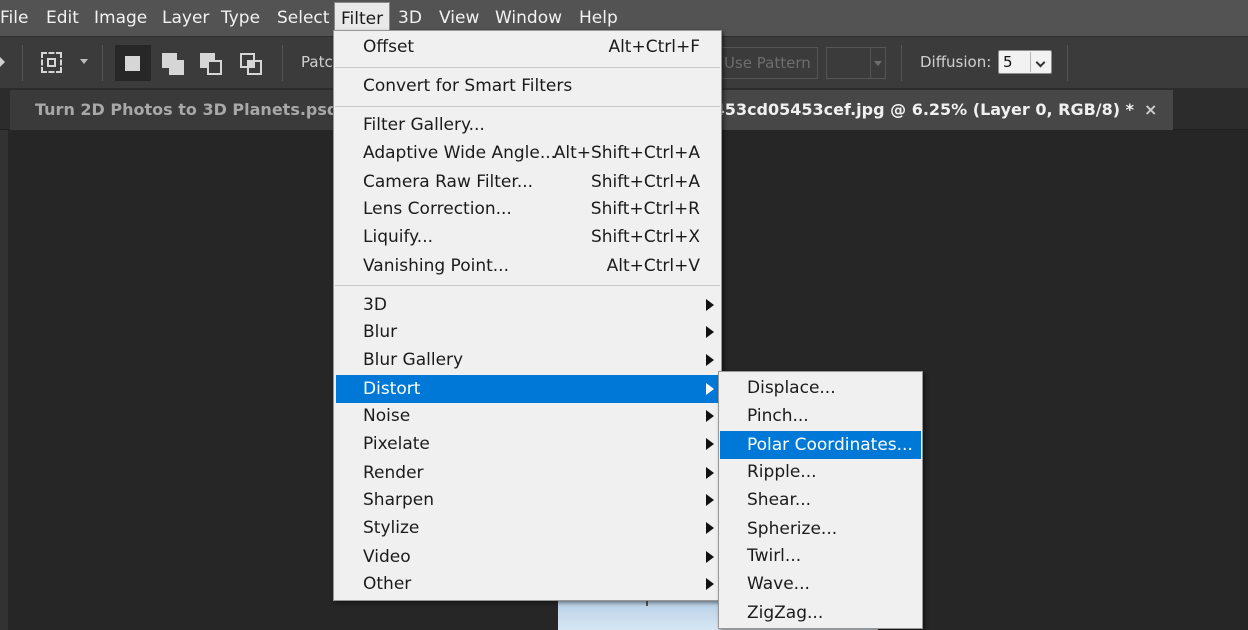  I want to click on menu-item-label: Video, so click(387, 557).